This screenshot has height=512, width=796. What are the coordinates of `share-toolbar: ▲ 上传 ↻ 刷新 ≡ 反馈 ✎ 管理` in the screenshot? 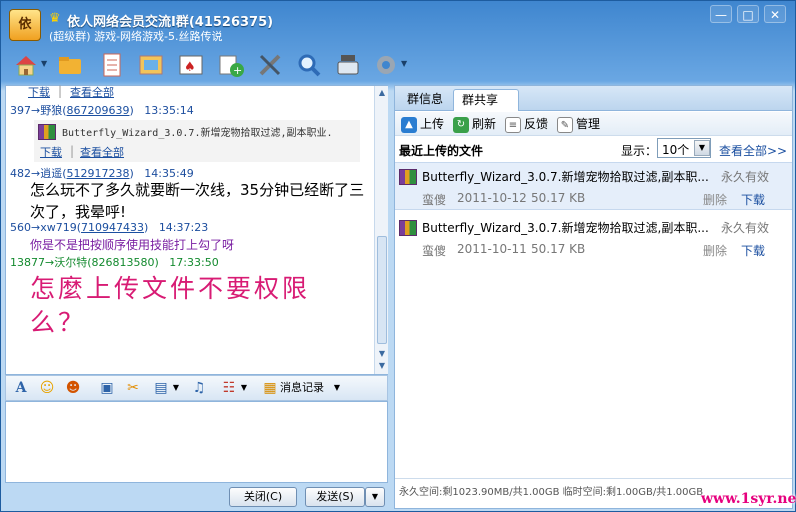 It's located at (593, 124).